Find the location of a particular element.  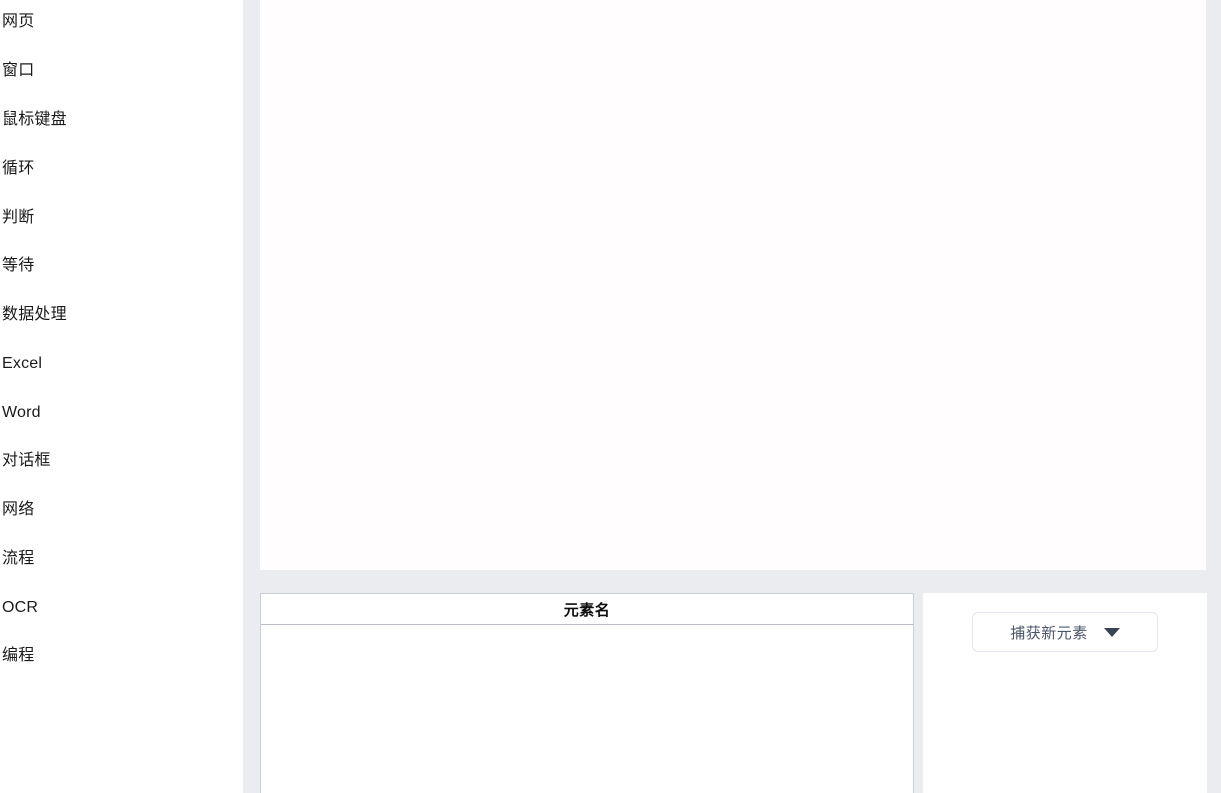

sidebar-item-window: 窗口 is located at coordinates (121, 71).